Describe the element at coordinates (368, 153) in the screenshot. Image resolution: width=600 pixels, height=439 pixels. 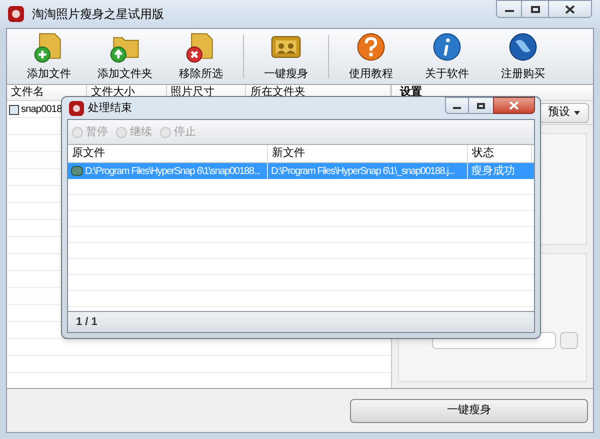
I see `column-header: 新文件` at that location.